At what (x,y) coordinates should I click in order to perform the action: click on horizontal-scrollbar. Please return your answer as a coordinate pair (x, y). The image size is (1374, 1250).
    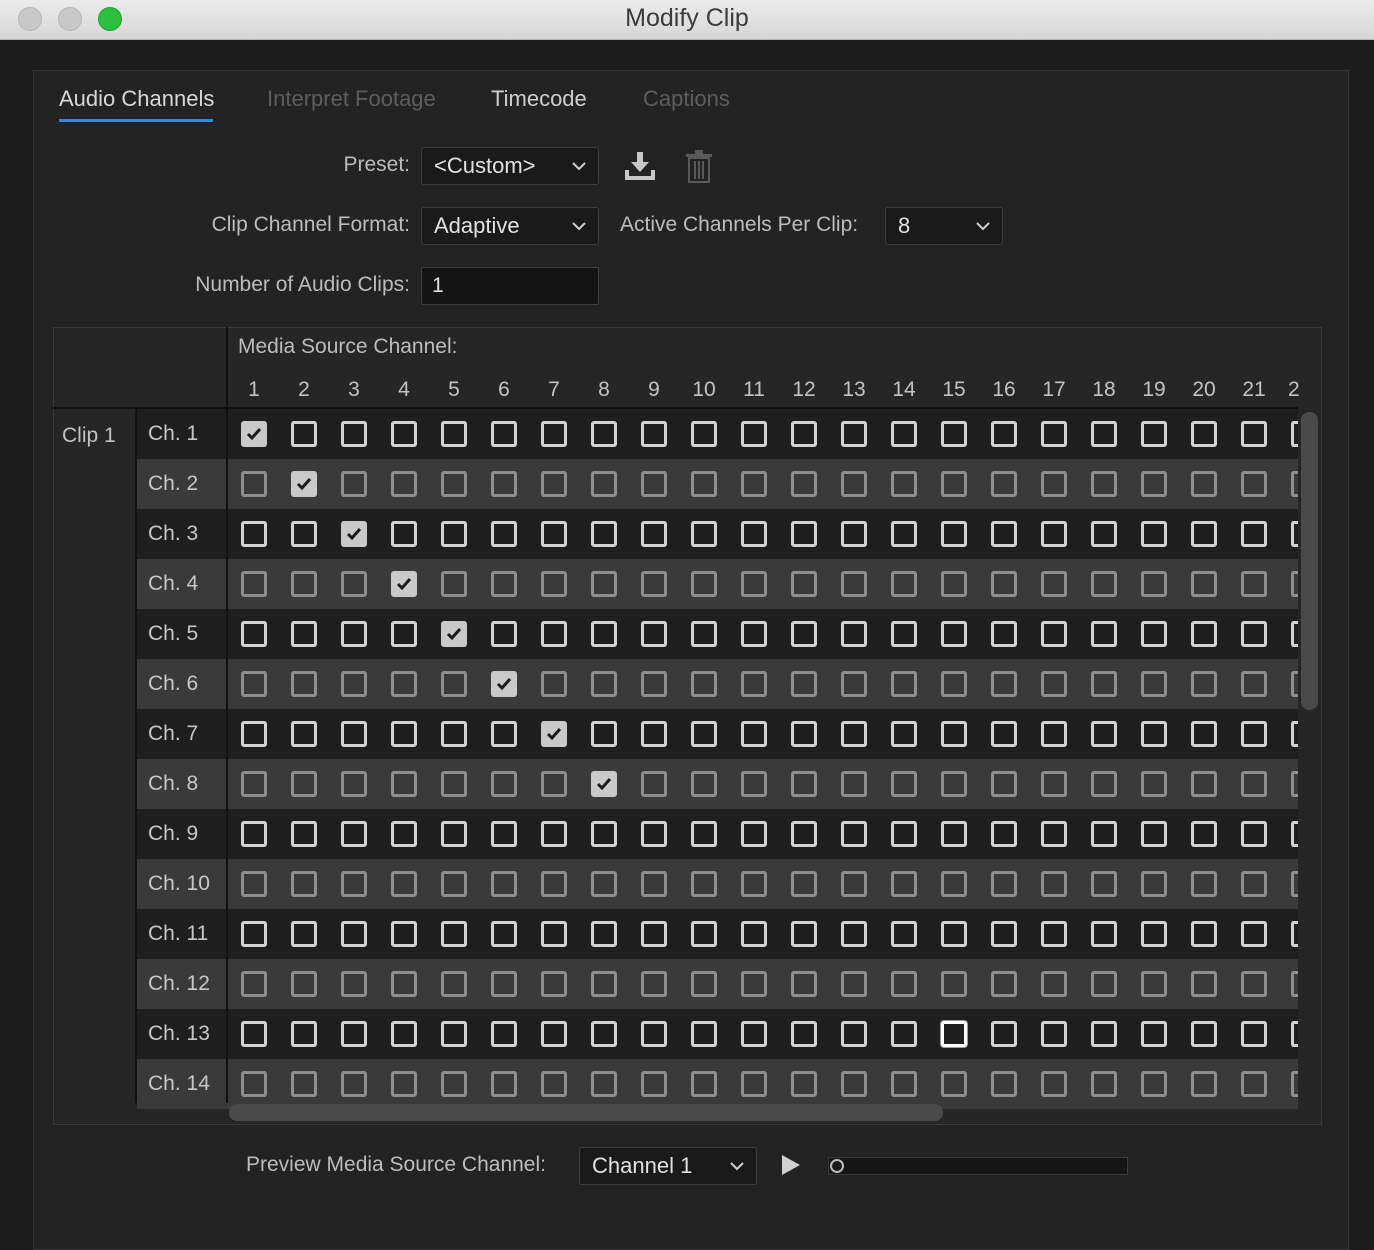
    Looking at the image, I should click on (586, 1112).